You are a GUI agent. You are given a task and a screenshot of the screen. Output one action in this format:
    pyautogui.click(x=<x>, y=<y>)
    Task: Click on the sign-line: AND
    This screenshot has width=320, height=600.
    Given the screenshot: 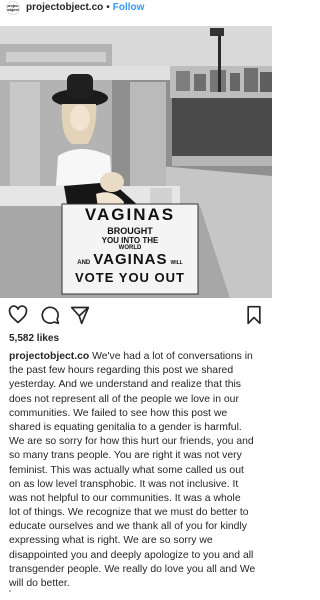 What is the action you would take?
    pyautogui.click(x=84, y=263)
    